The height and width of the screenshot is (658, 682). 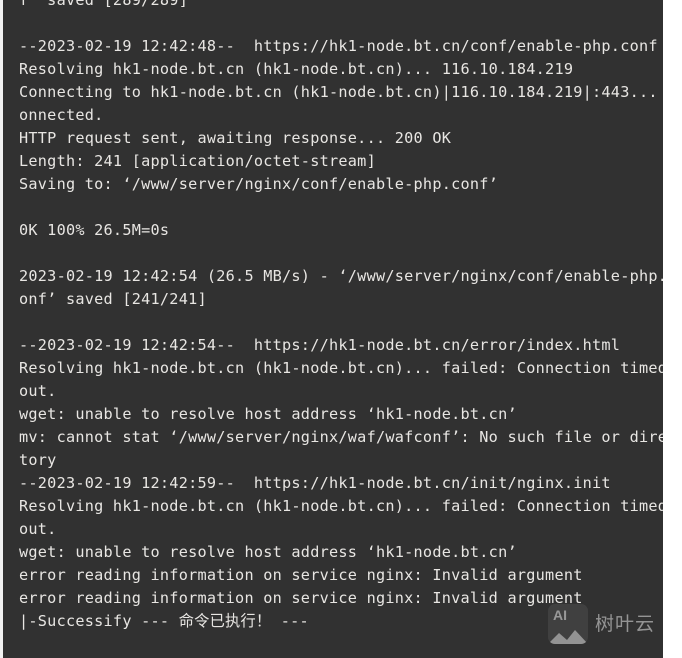 What do you see at coordinates (197, 161) in the screenshot?
I see `terminal-line: Length: 241 [application/octet-stream]` at bounding box center [197, 161].